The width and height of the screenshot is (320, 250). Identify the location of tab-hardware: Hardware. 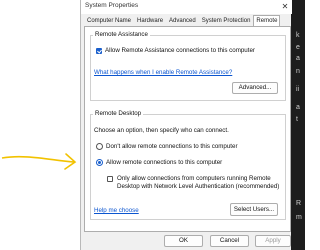
(150, 20).